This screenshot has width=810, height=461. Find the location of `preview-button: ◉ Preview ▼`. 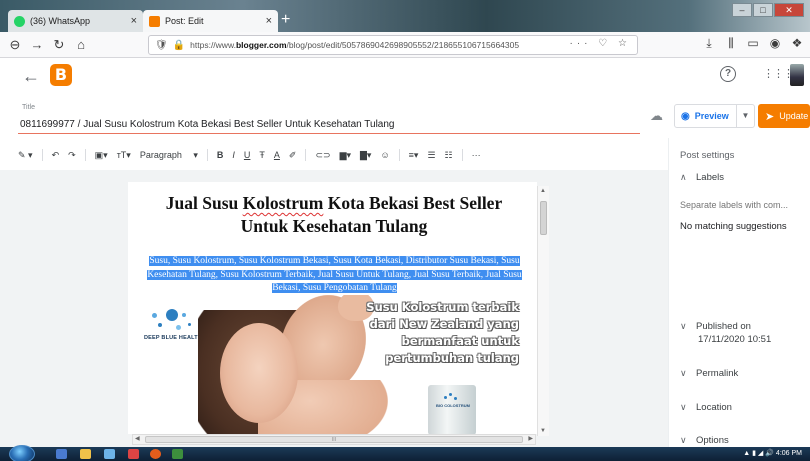

preview-button: ◉ Preview ▼ is located at coordinates (714, 116).